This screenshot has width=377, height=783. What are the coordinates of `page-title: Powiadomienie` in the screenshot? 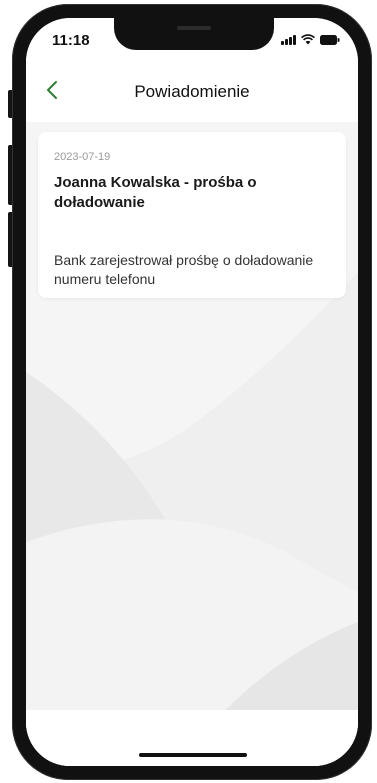 It's located at (192, 91).